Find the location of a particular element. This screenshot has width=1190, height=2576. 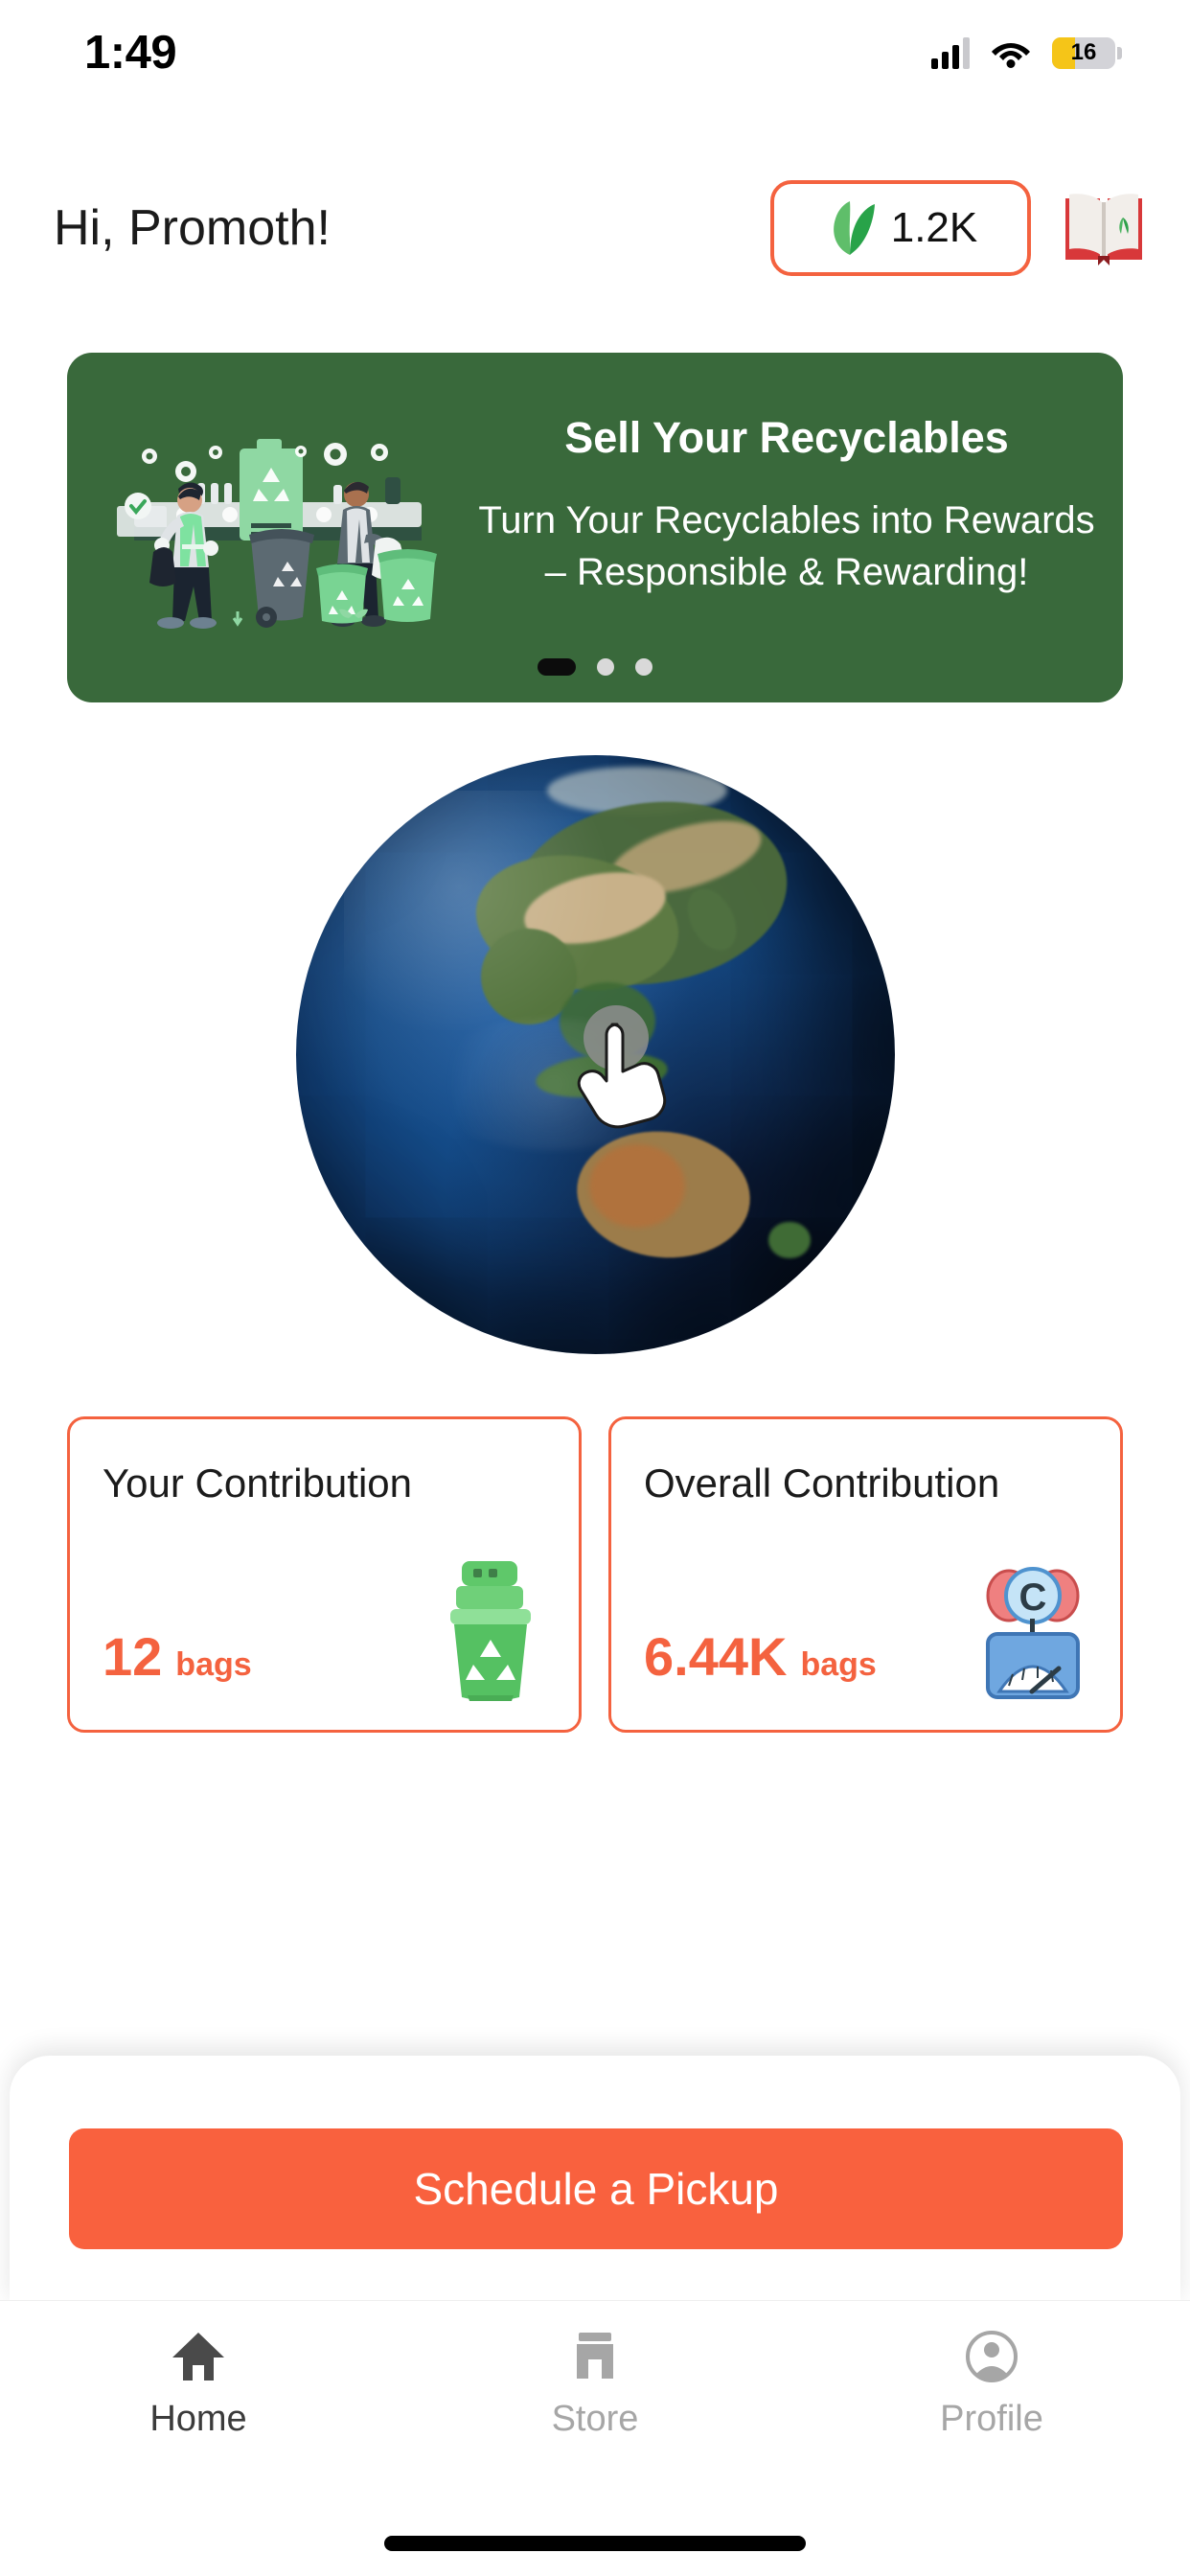

cellular-signal-icon is located at coordinates (951, 52).